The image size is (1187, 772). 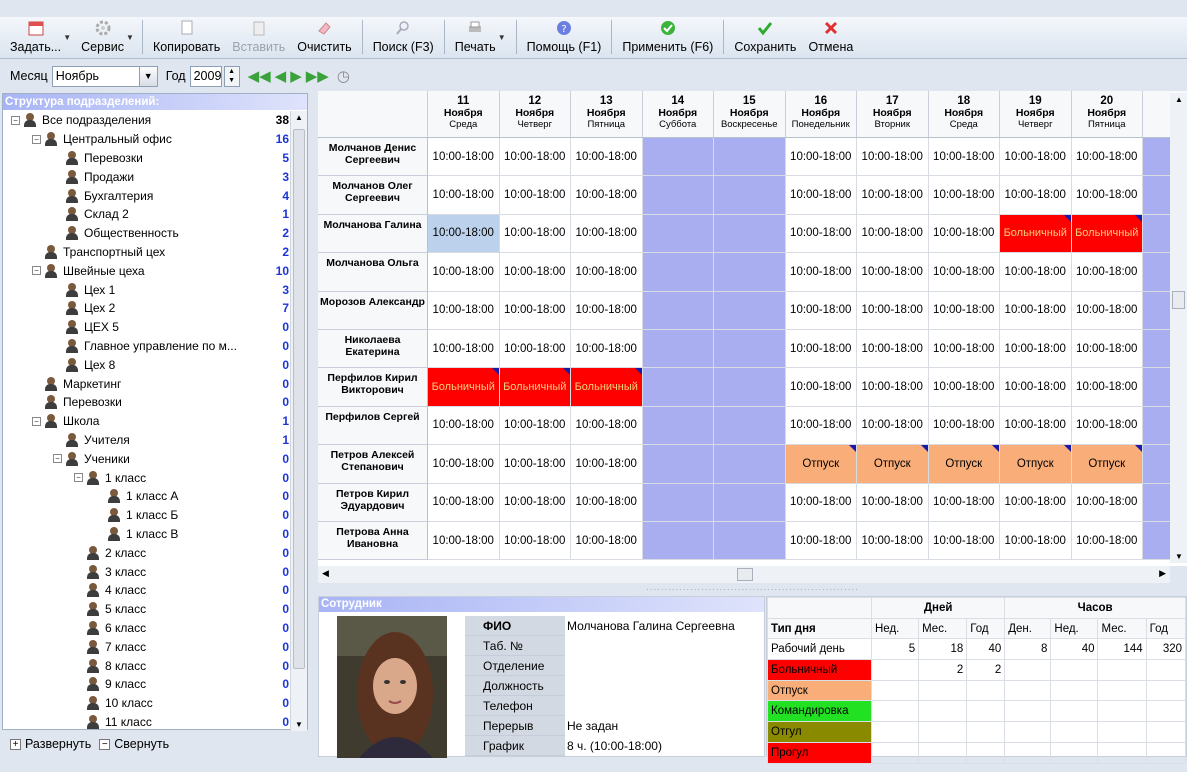 I want to click on tree-item: Перевозки 5, so click(x=147, y=158).